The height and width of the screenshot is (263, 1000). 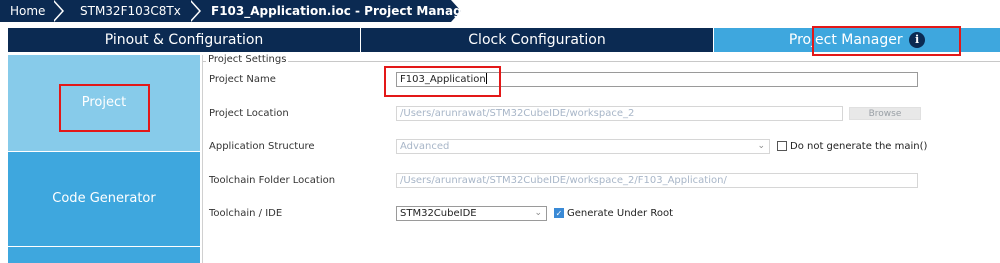 I want to click on toolchain-ide-label: Toolchain / IDE, so click(x=246, y=213).